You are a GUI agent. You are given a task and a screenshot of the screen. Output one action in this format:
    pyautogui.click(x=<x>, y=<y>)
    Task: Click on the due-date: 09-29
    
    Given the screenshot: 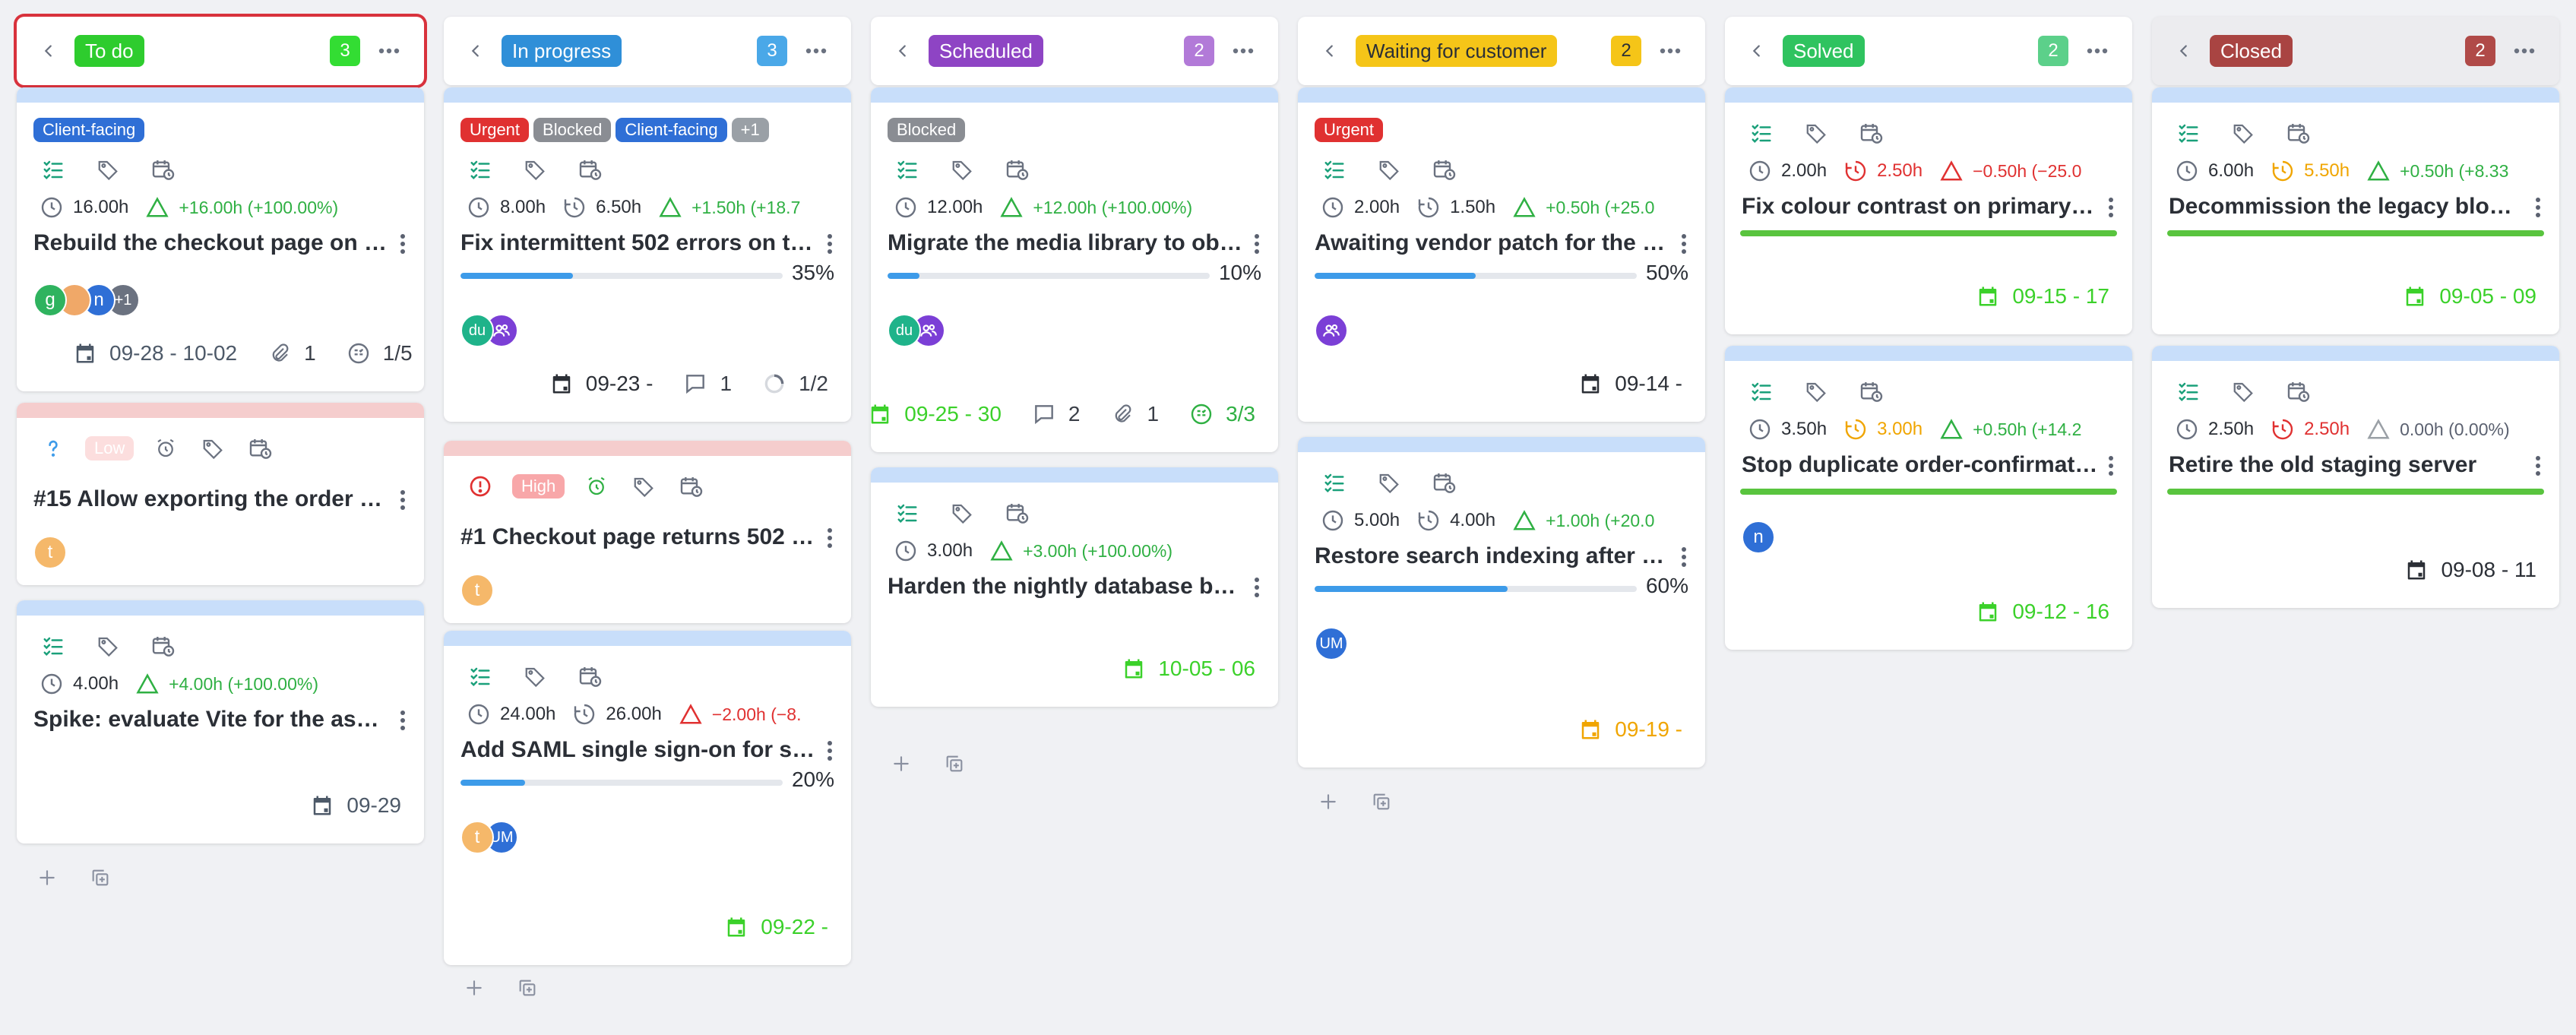 What is the action you would take?
    pyautogui.click(x=354, y=806)
    